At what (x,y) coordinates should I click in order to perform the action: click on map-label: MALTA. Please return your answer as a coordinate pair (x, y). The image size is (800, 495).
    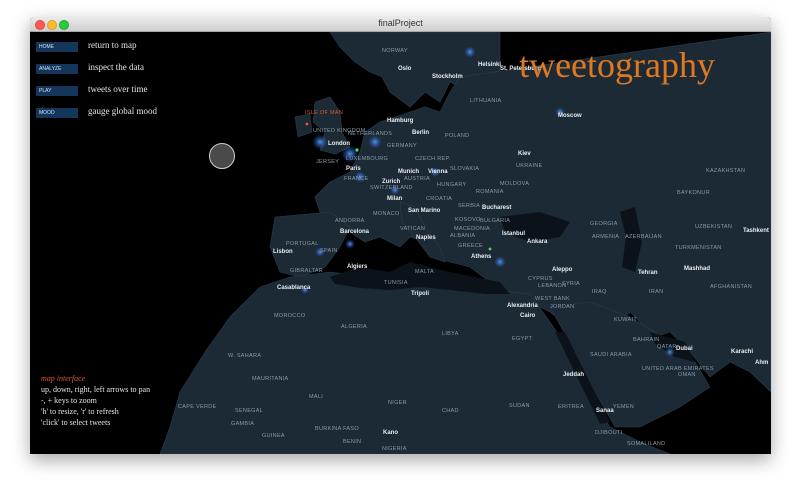
    Looking at the image, I should click on (424, 272).